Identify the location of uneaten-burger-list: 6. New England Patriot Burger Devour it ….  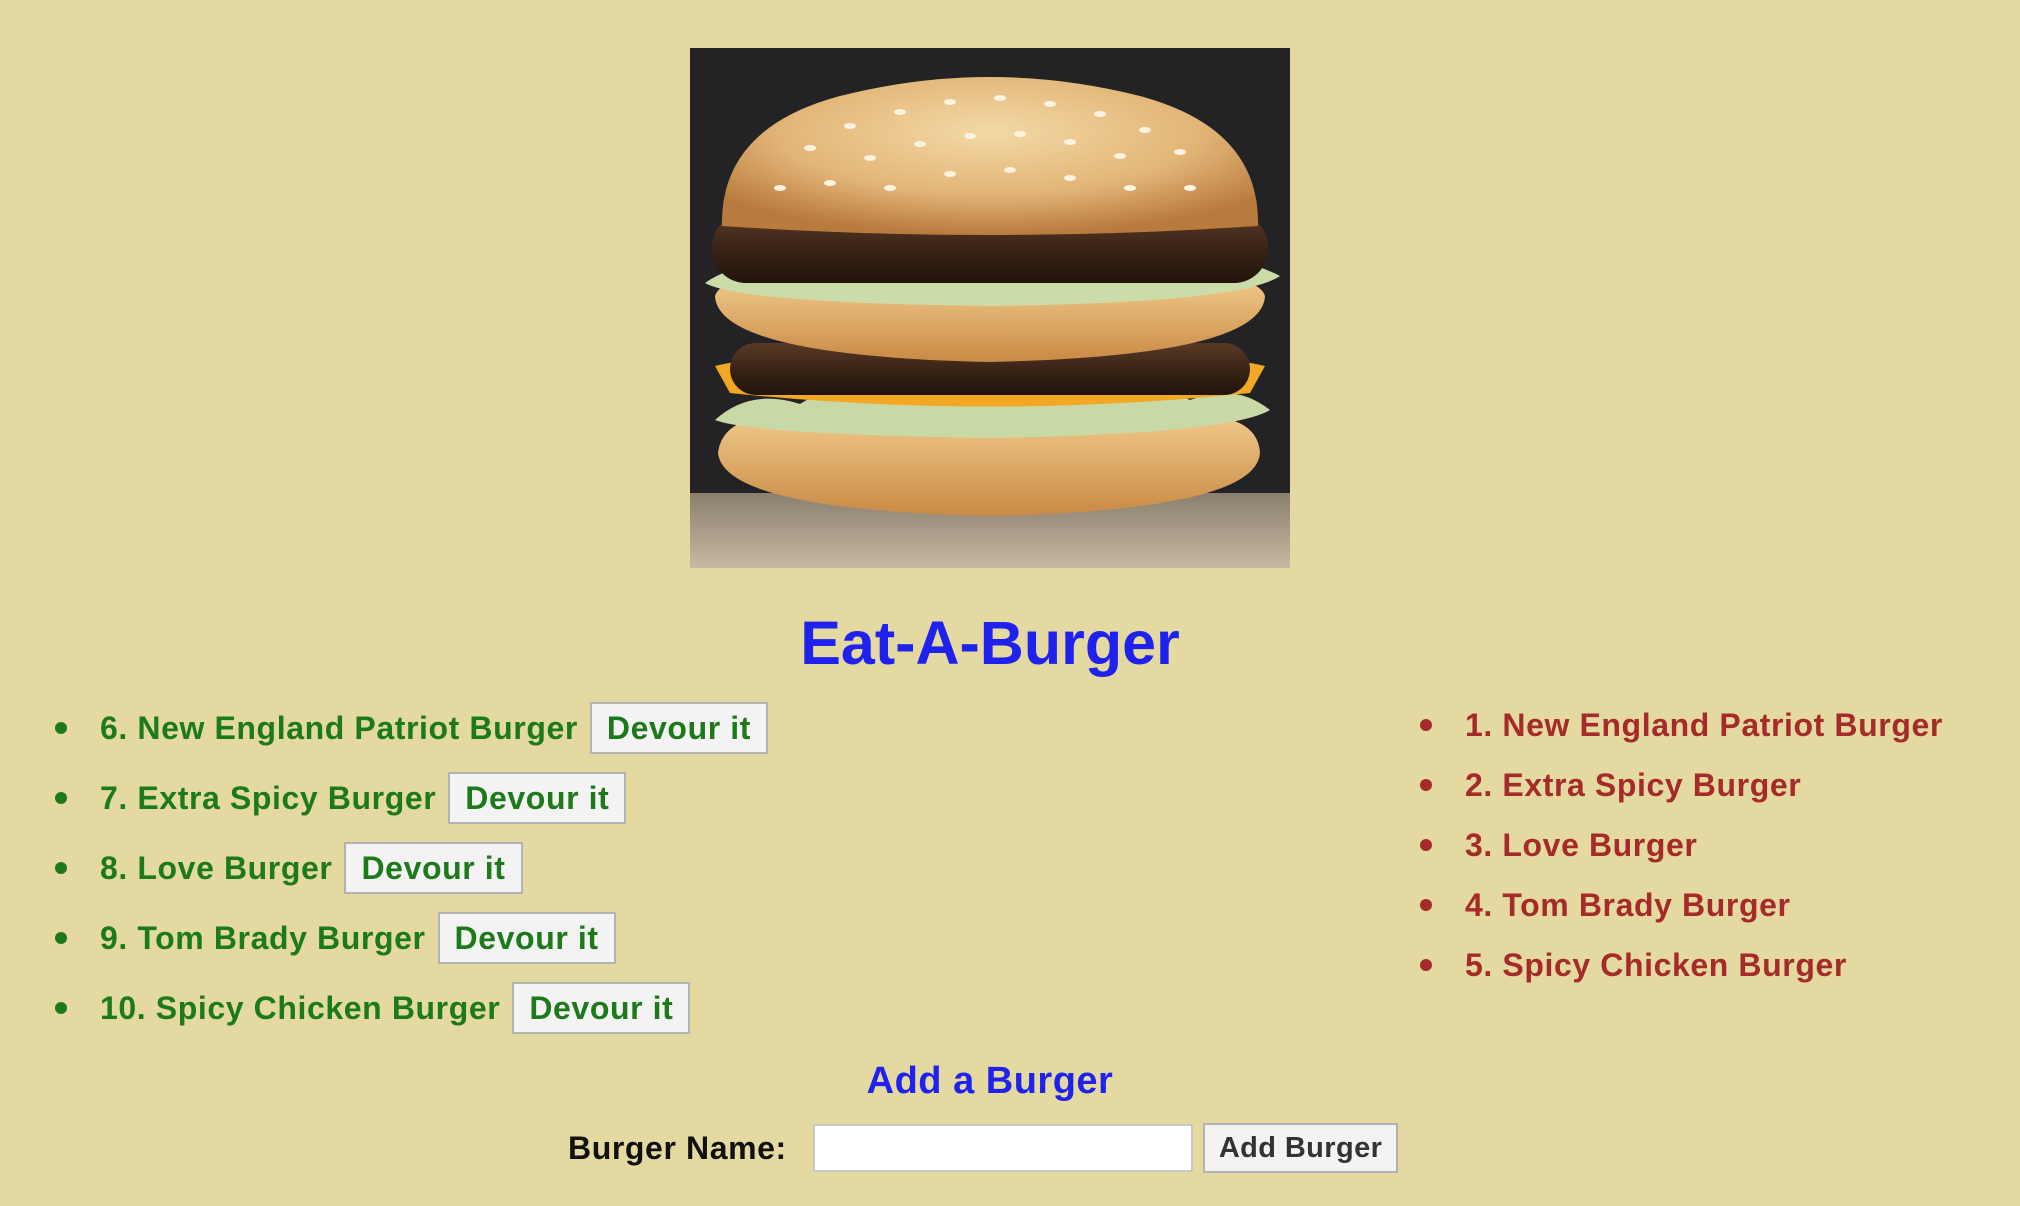
(412, 877).